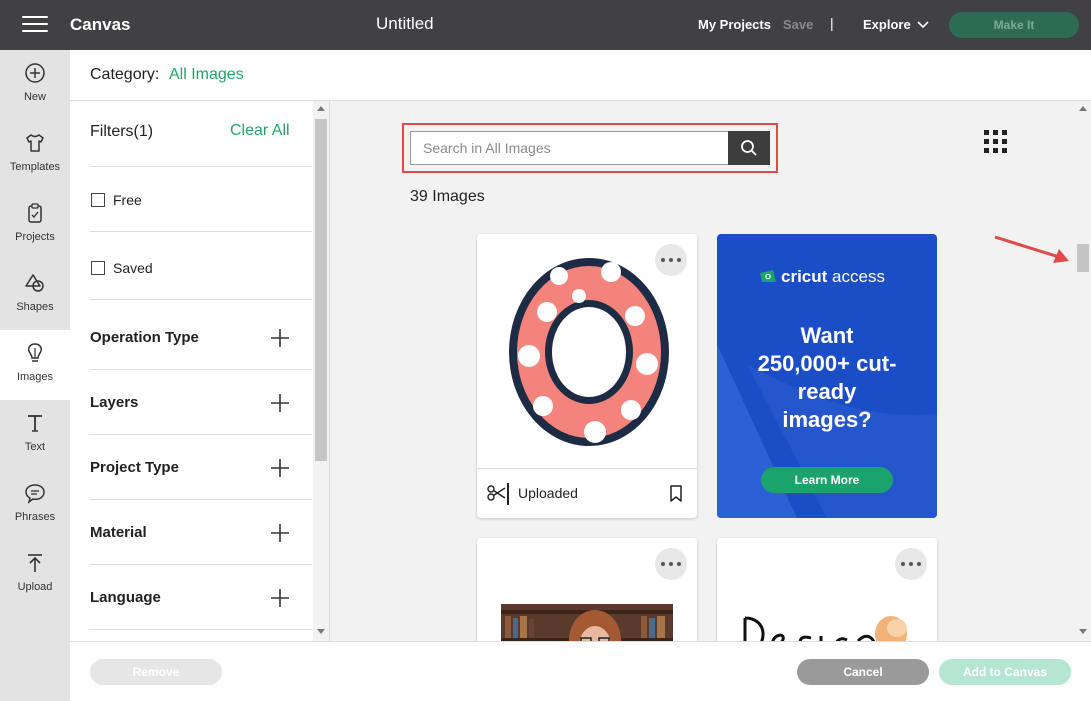 The image size is (1091, 701). What do you see at coordinates (35, 587) in the screenshot?
I see `rail-label-upload: Upload` at bounding box center [35, 587].